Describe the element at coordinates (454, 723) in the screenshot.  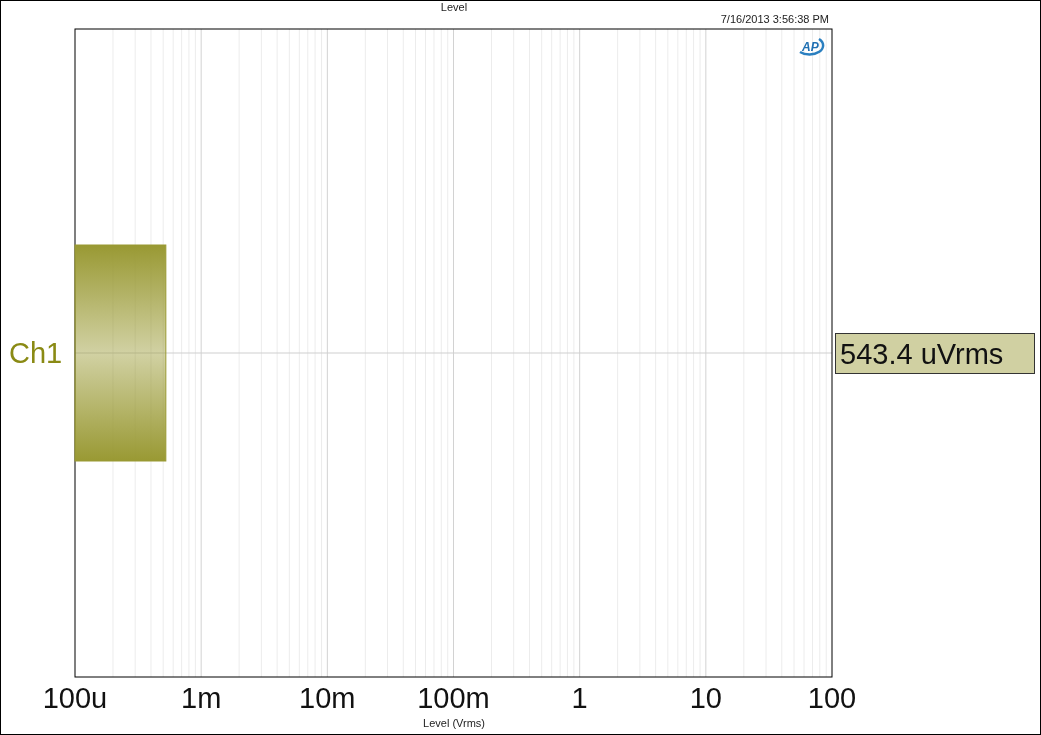
I see `axis-title: Level (Vrms)` at that location.